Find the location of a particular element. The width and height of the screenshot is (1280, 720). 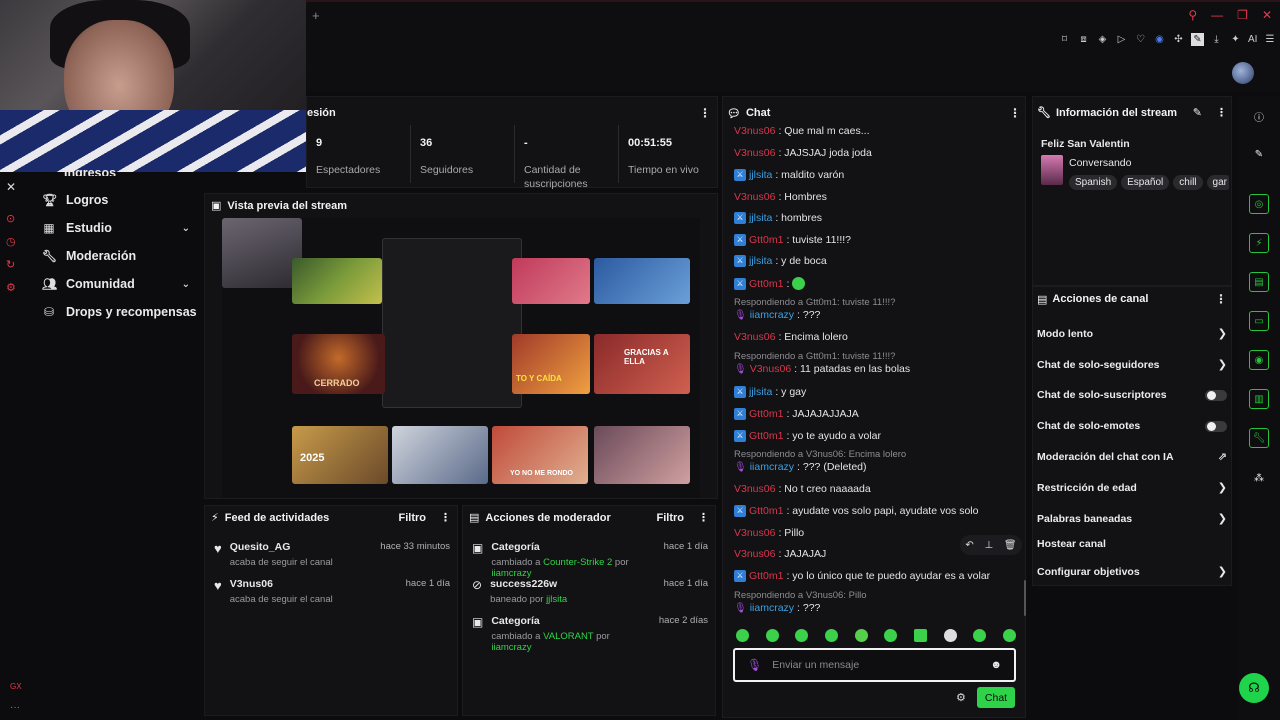

mod-item-title: success226w is located at coordinates (528, 584).